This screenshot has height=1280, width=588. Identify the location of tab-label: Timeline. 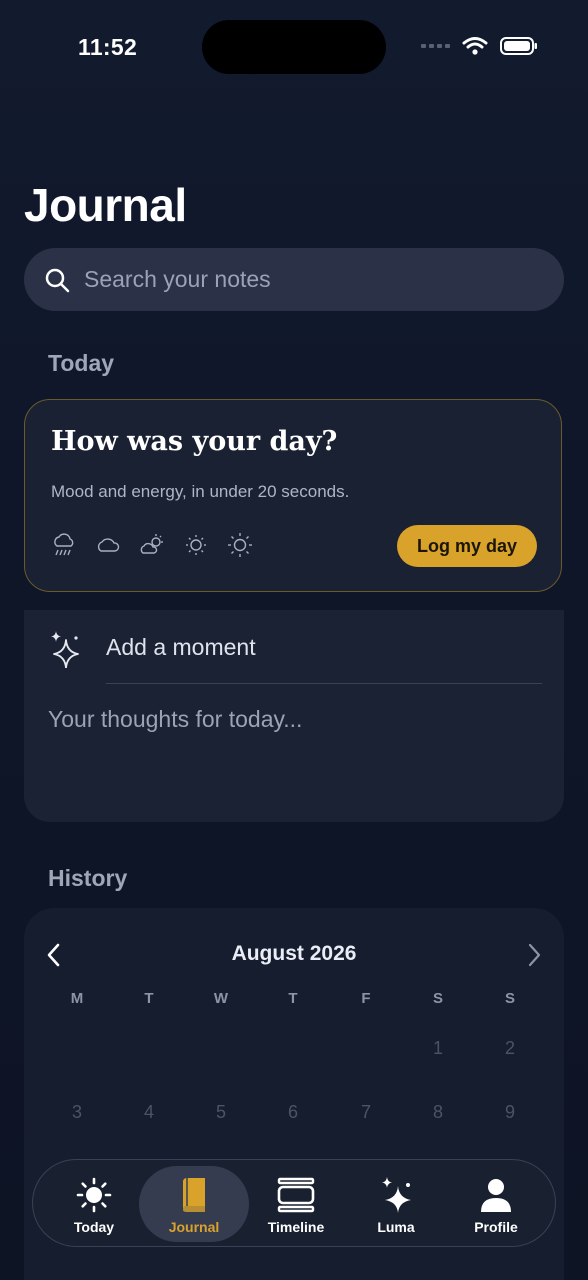
(296, 1227).